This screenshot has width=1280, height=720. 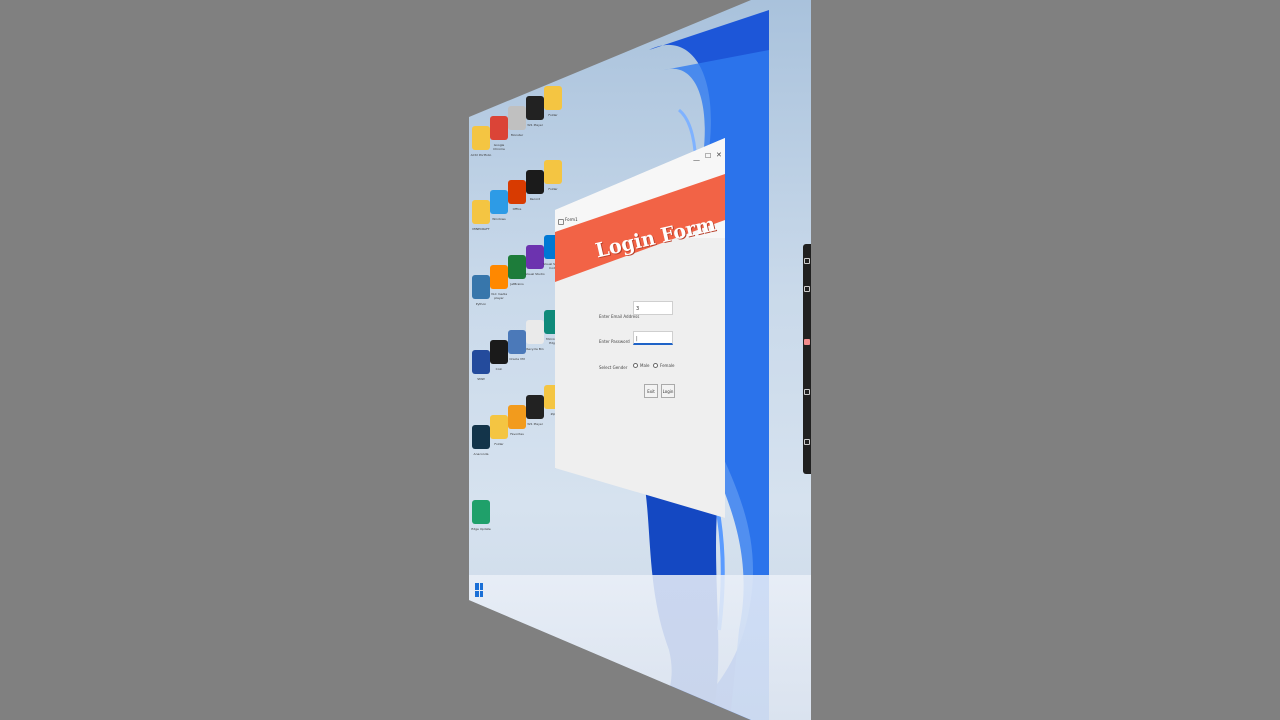 What do you see at coordinates (651, 391) in the screenshot?
I see `exit-button: Exit` at bounding box center [651, 391].